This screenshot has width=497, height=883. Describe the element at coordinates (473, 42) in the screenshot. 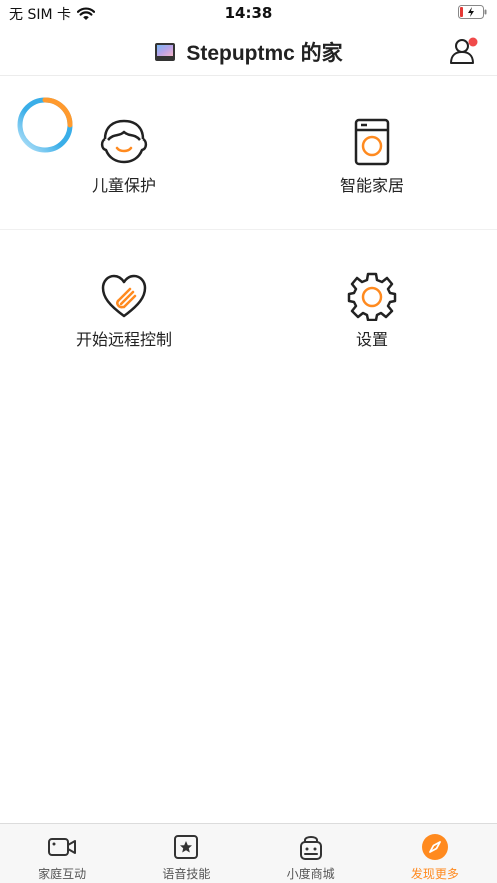

I see `notification-dot` at that location.